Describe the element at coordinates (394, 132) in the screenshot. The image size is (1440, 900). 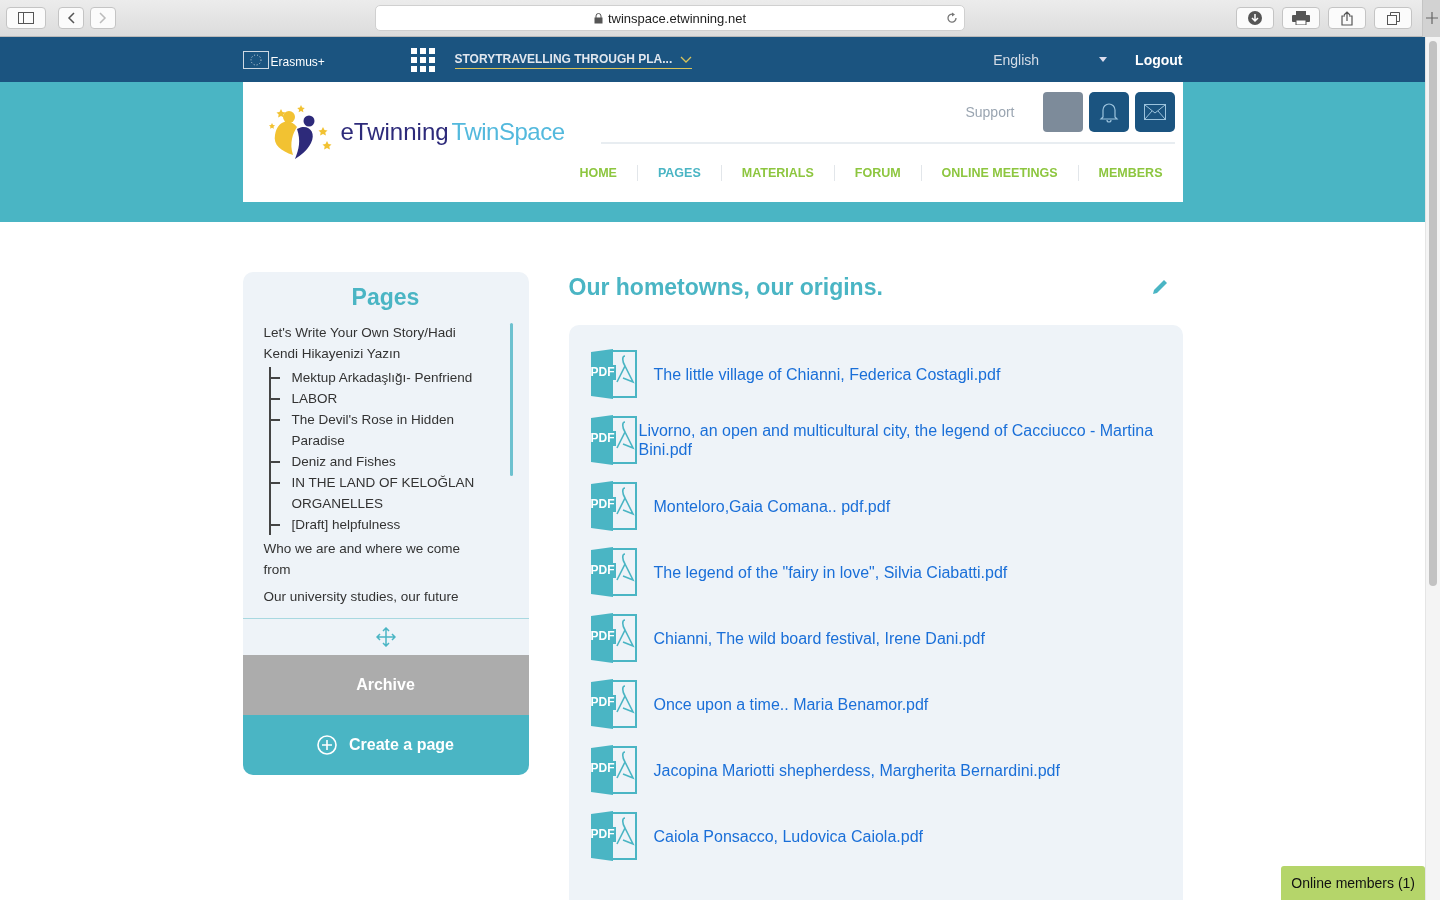
I see `etwinning-logo-text: eTwinning` at that location.